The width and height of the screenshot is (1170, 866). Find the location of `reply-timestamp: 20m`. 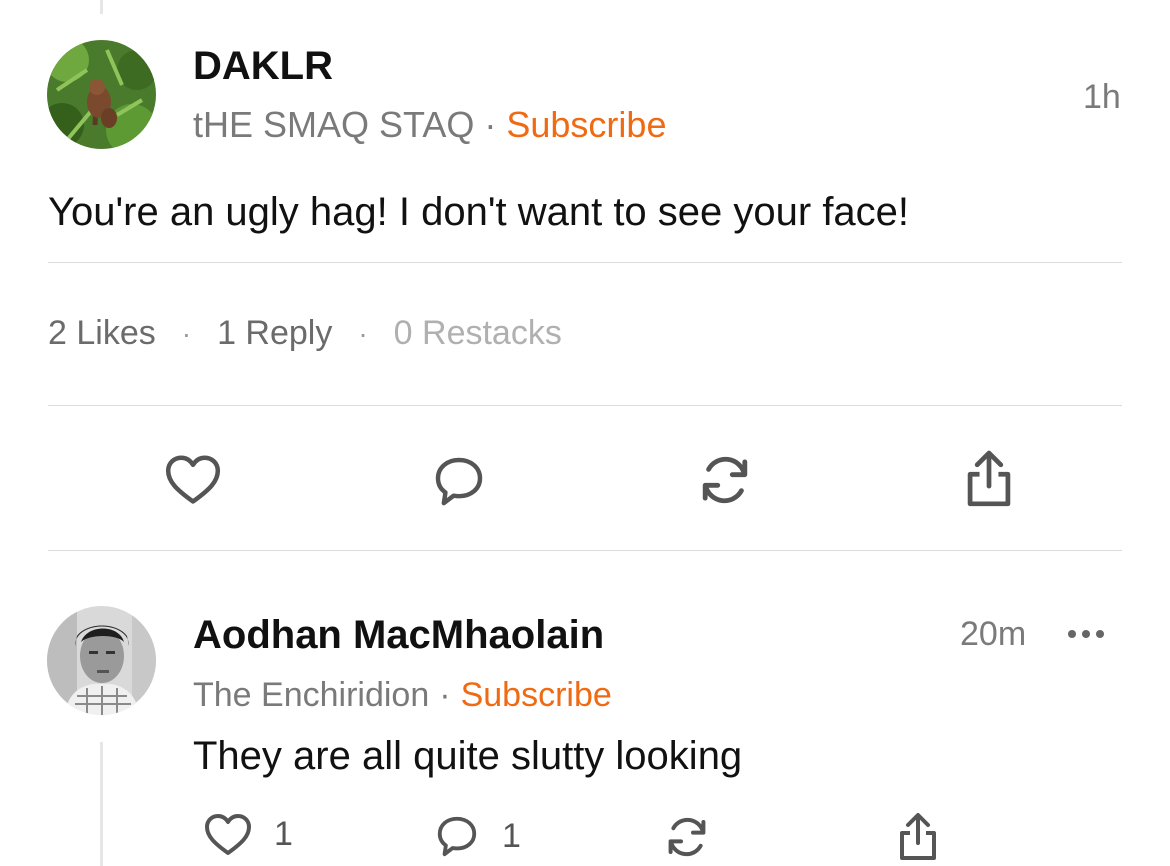

reply-timestamp: 20m is located at coordinates (993, 634).